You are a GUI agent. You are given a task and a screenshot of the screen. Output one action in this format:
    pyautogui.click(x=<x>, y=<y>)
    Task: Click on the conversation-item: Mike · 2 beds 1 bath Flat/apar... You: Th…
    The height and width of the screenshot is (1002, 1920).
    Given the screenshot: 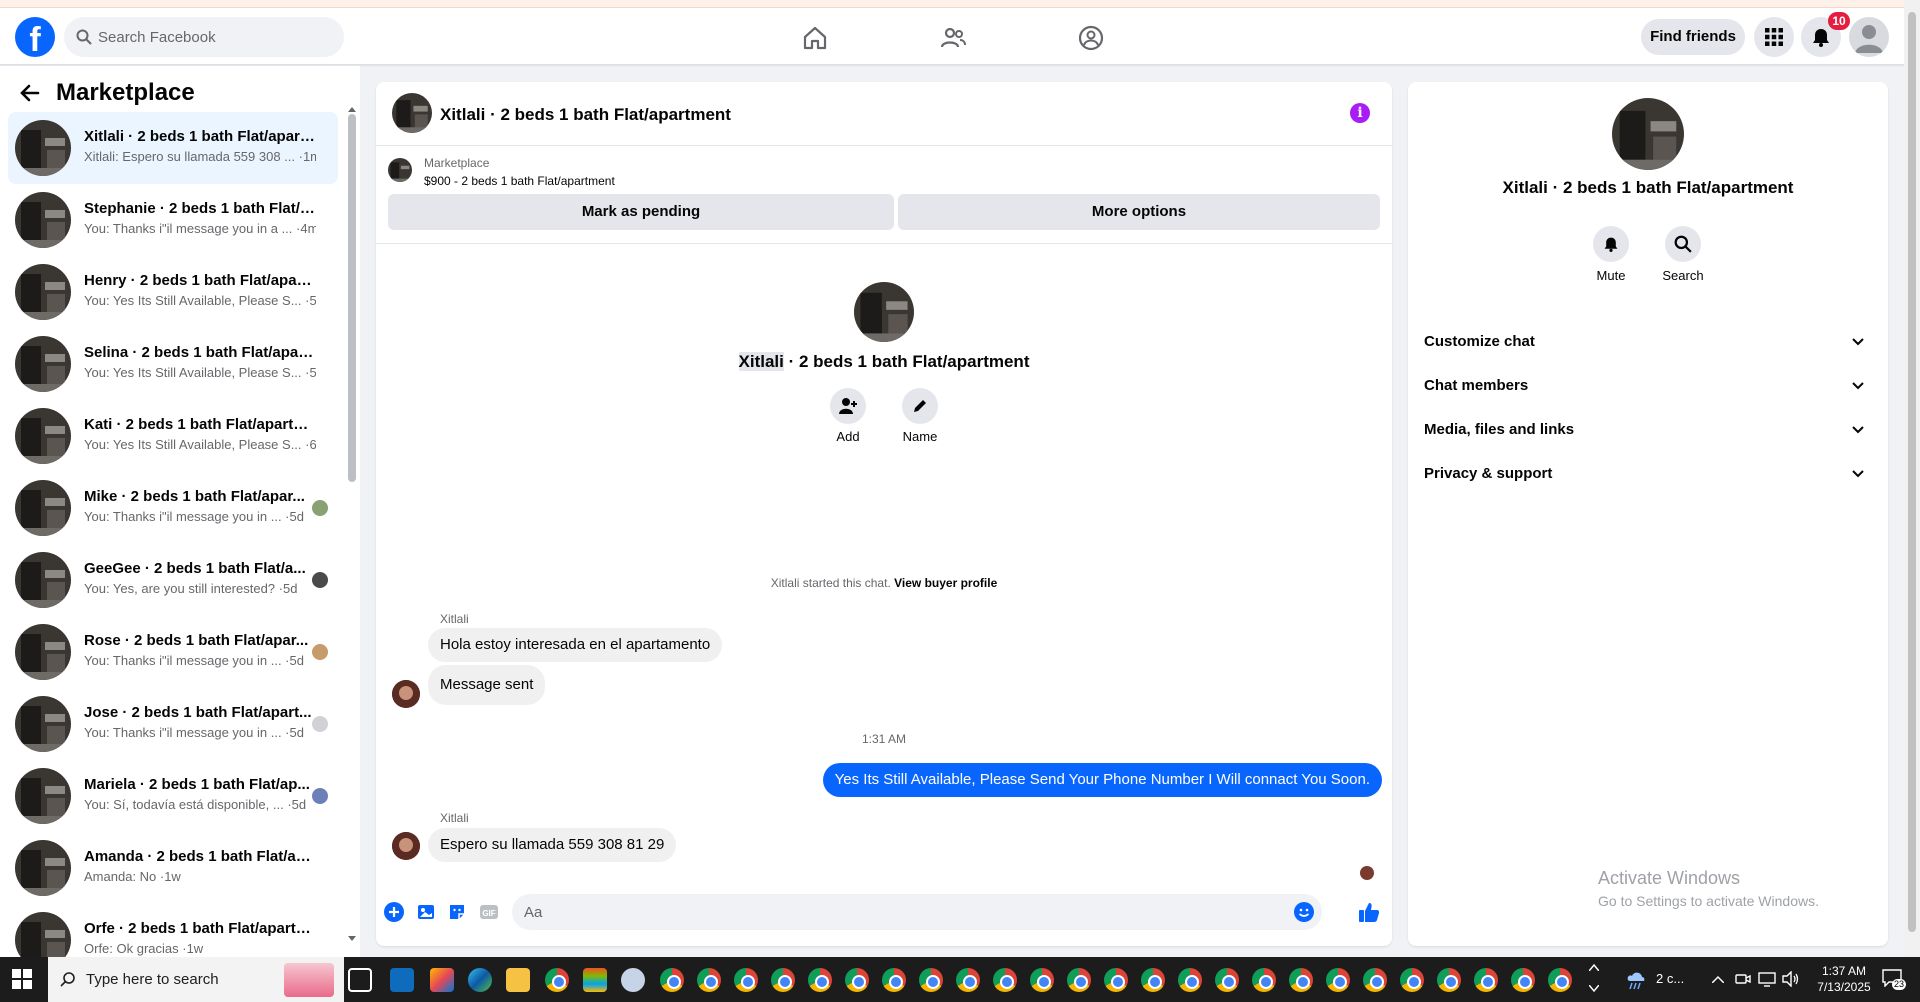 What is the action you would take?
    pyautogui.click(x=173, y=508)
    